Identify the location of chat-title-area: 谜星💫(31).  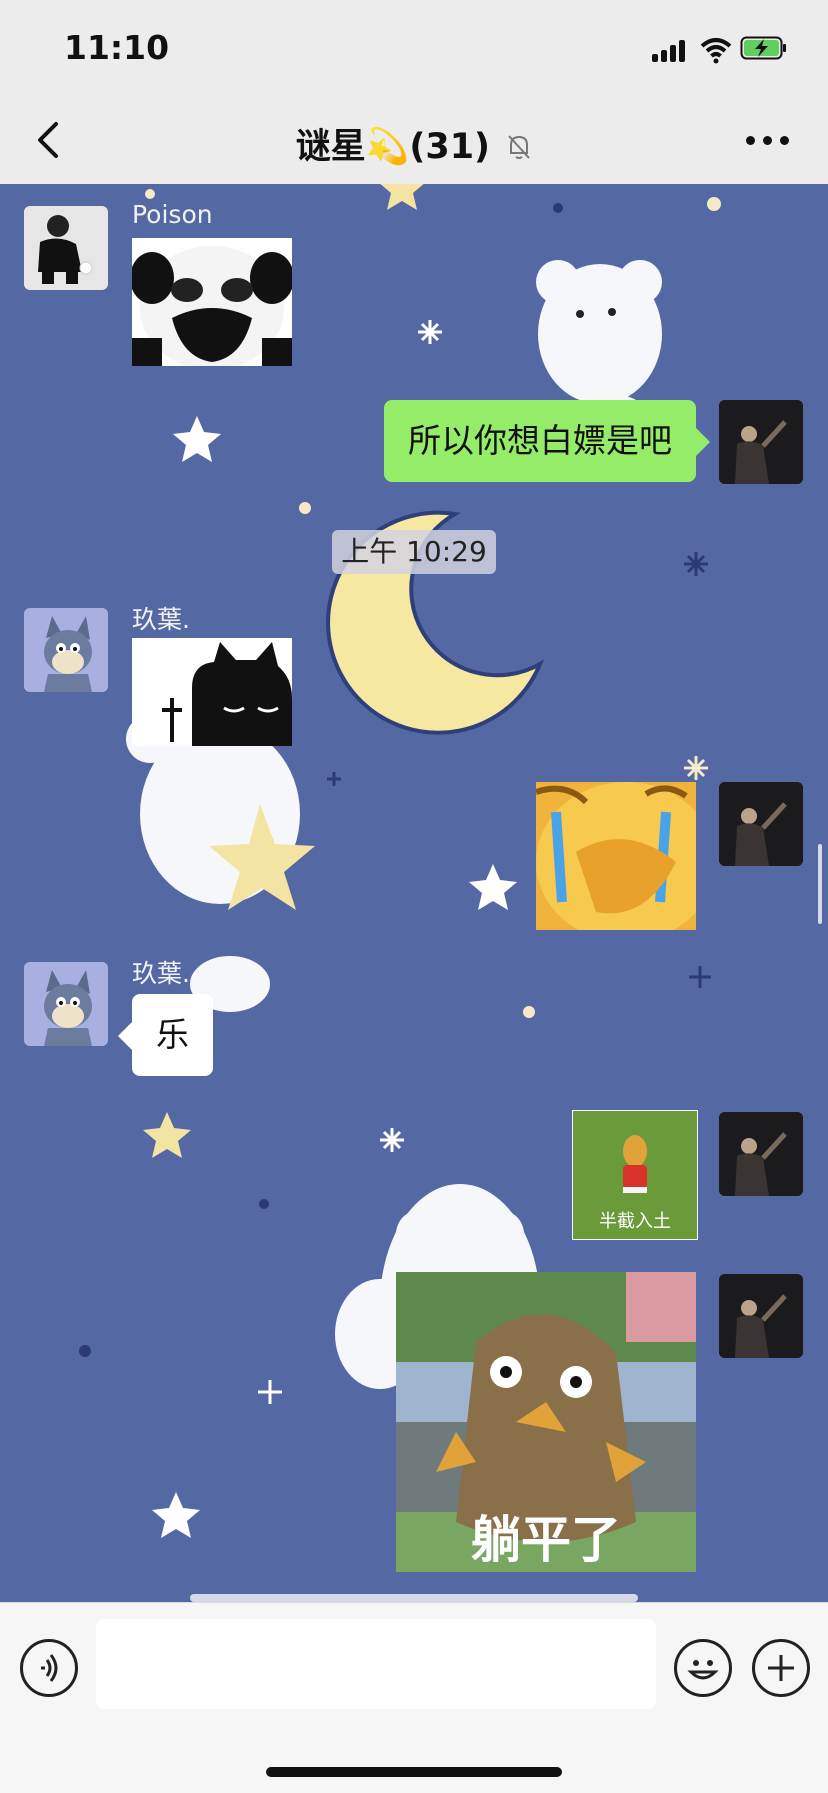
(414, 143).